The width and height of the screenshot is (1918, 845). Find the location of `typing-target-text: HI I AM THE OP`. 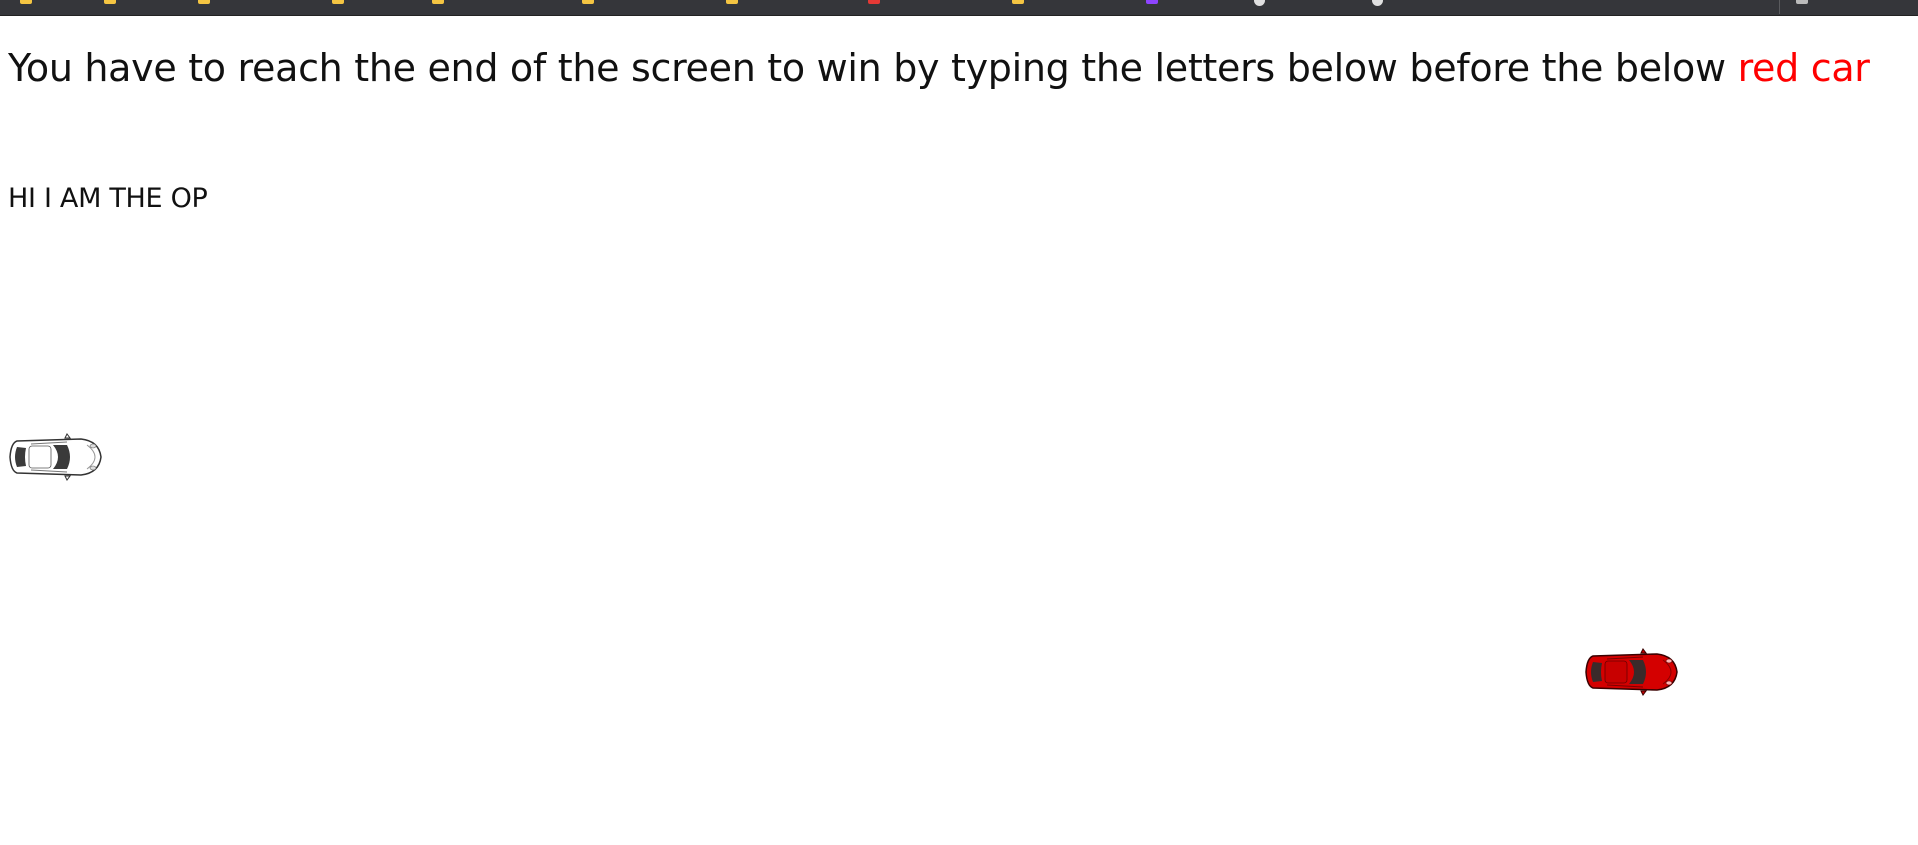

typing-target-text: HI I AM THE OP is located at coordinates (108, 198).